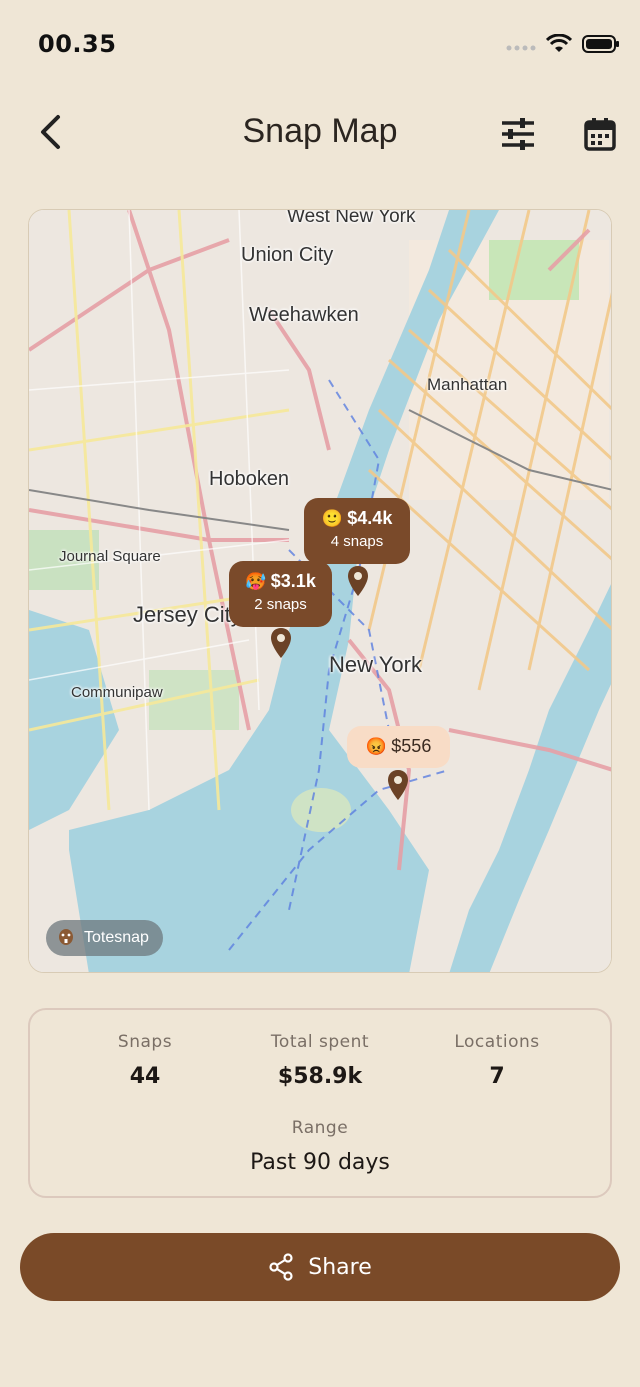 The width and height of the screenshot is (640, 1387). Describe the element at coordinates (145, 1060) in the screenshot. I see `stat-snaps: Snaps 44` at that location.